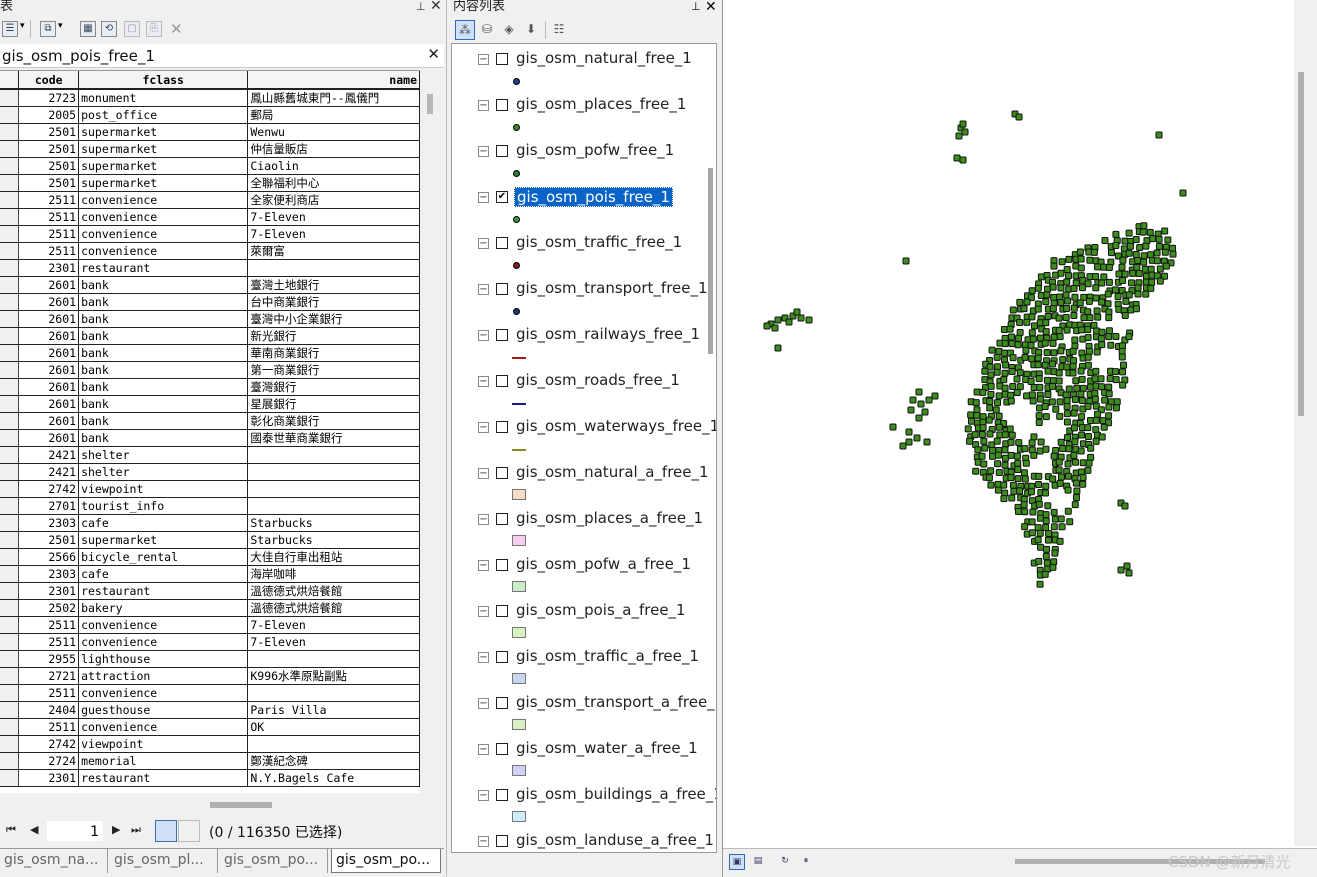 The height and width of the screenshot is (877, 1317). What do you see at coordinates (582, 346) in the screenshot?
I see `toc-layer-item: − gis_osm_railways_free_1` at bounding box center [582, 346].